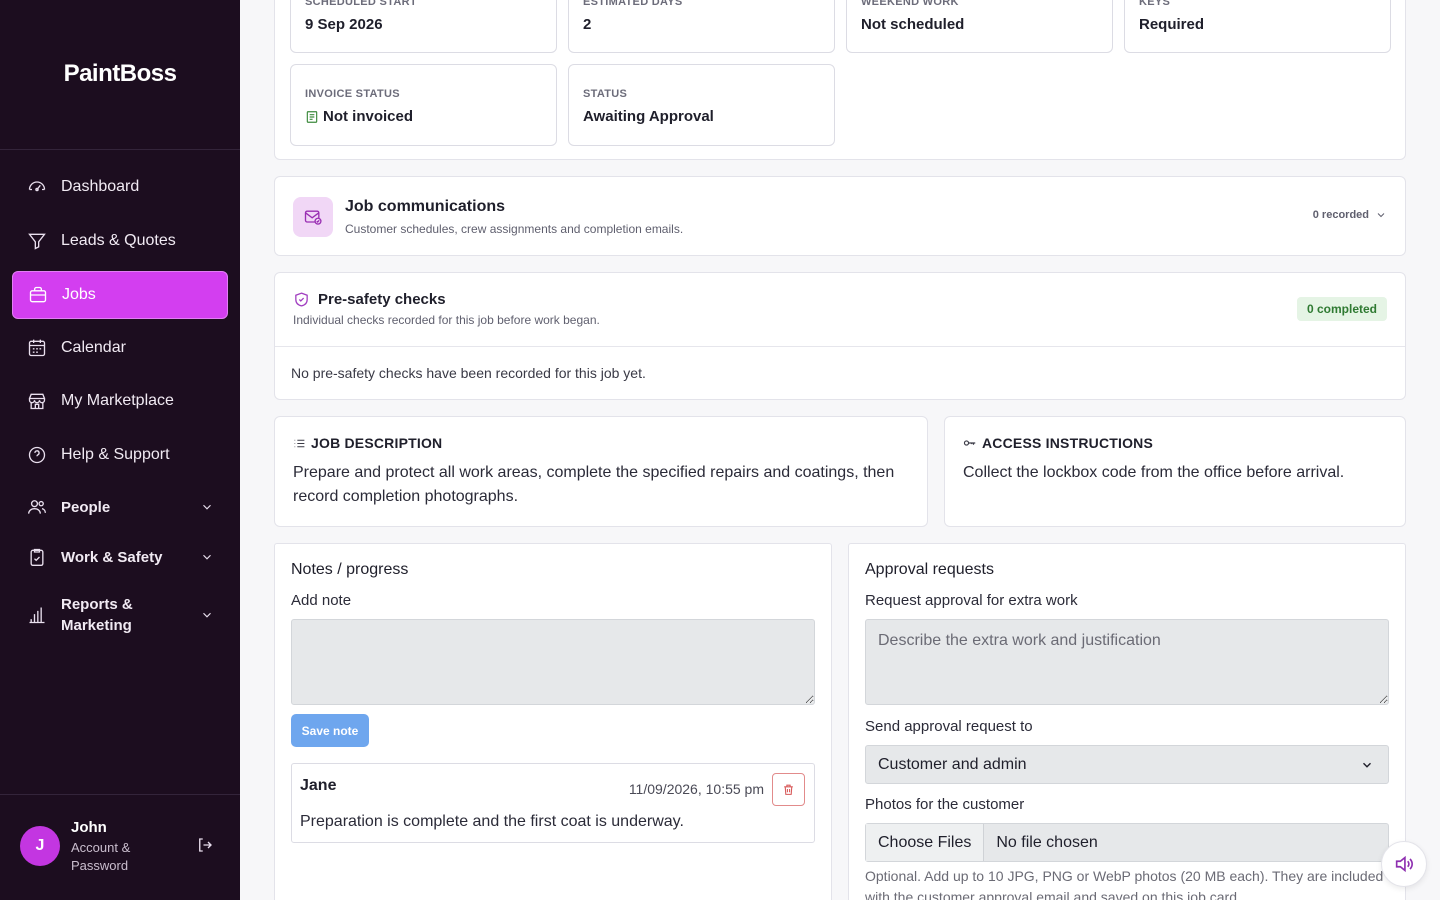 This screenshot has width=1440, height=900. I want to click on sidebar-item-label: Leads & Quotes, so click(118, 240).